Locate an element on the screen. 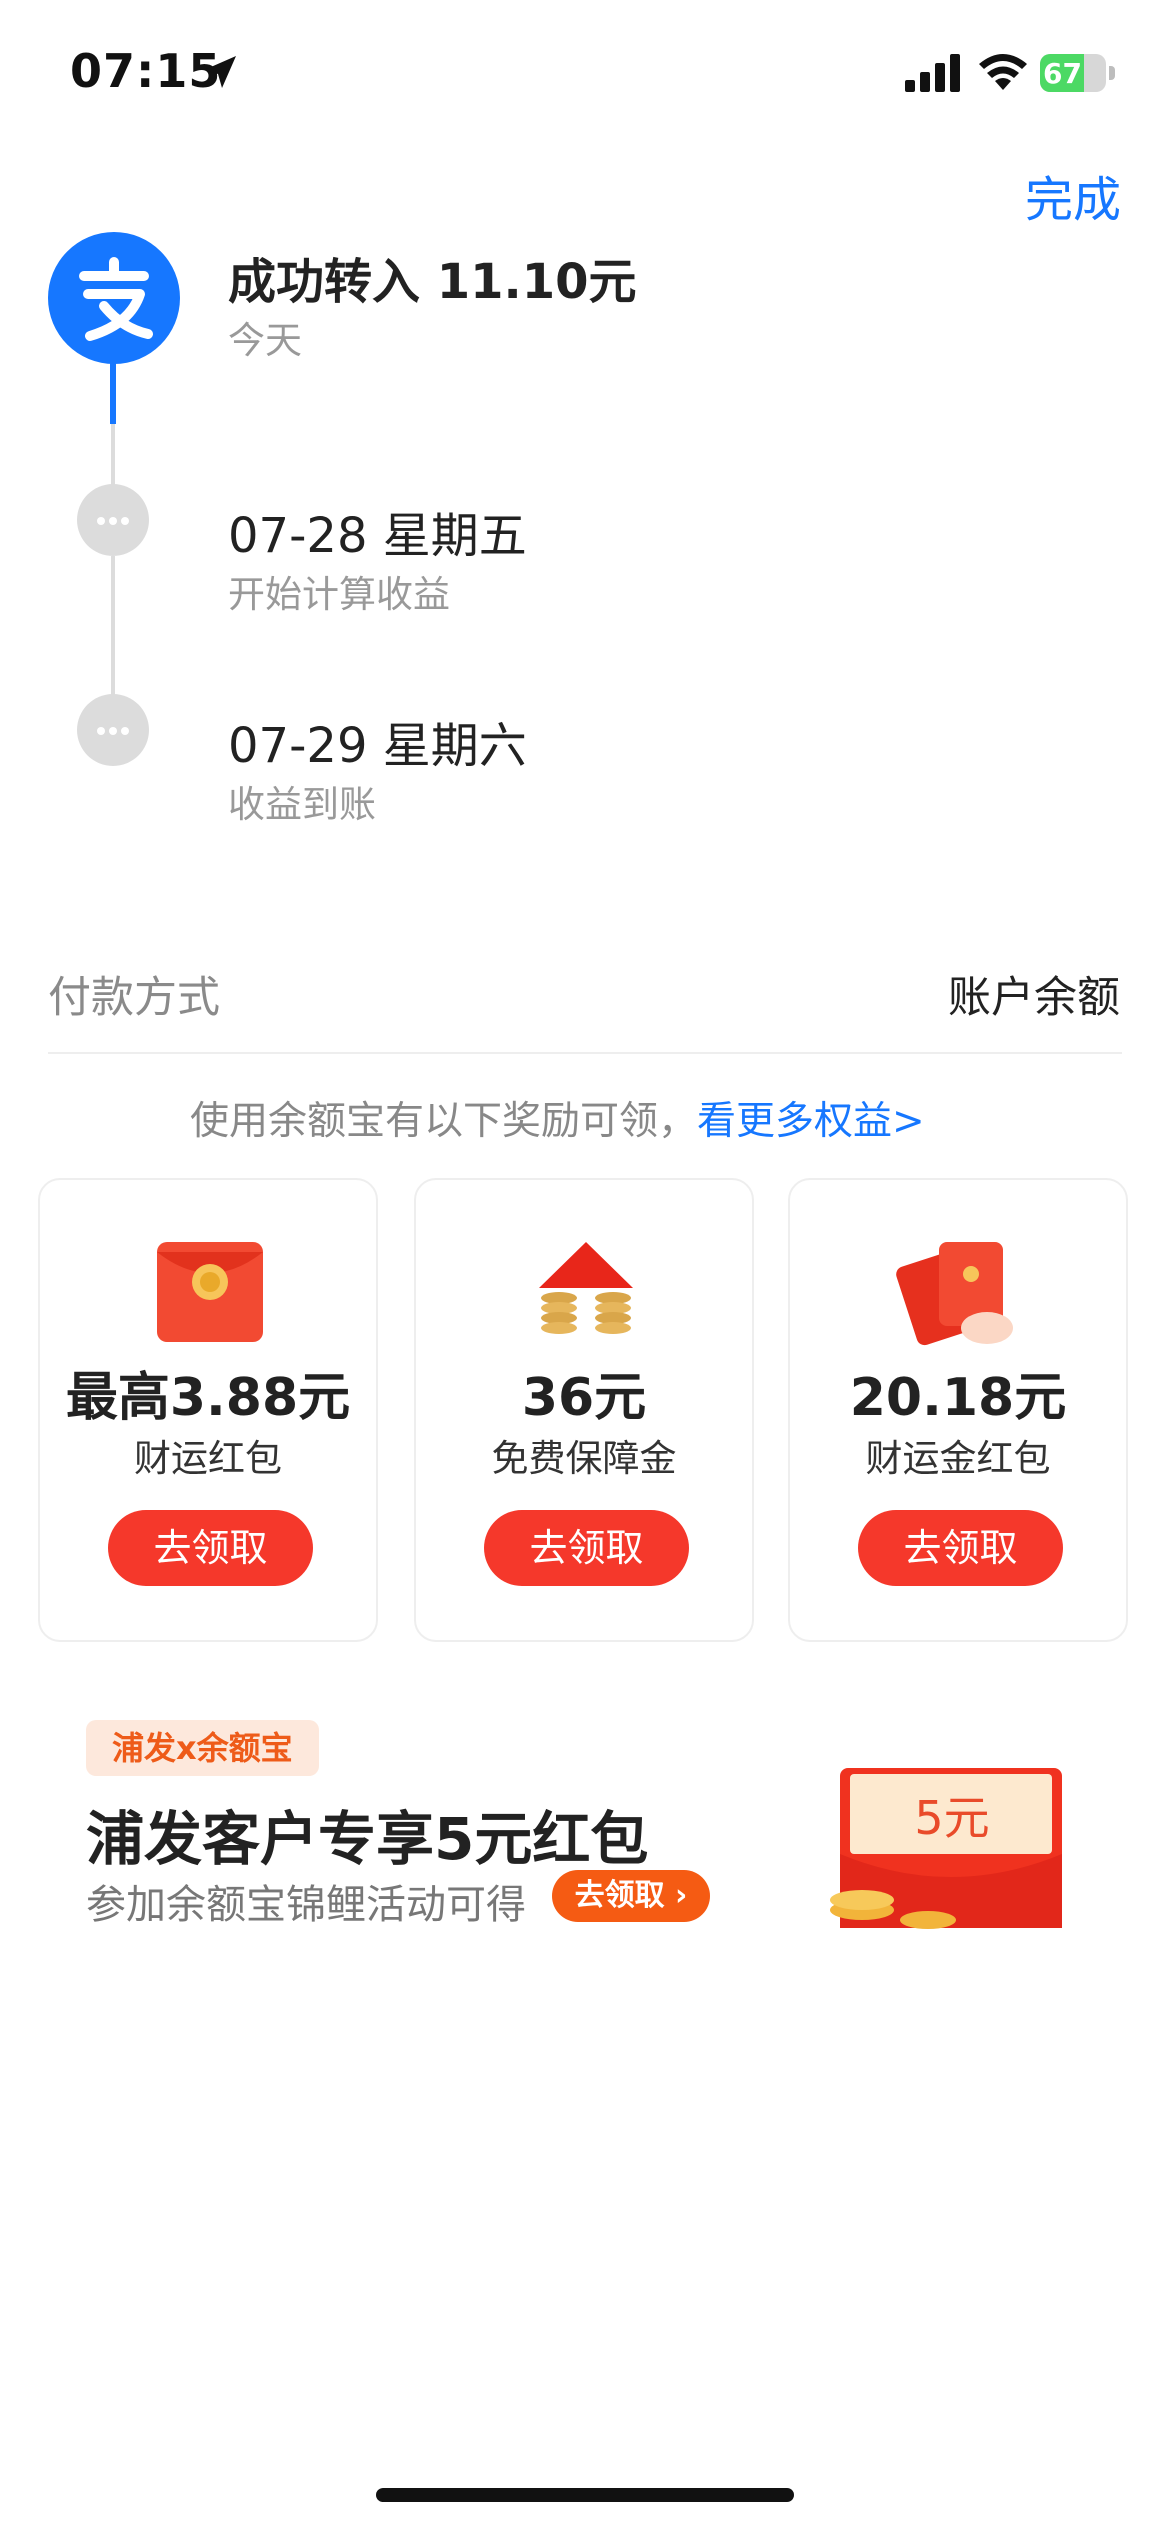 This screenshot has width=1170, height=2532. reward-label: 财运红包 is located at coordinates (208, 1458).